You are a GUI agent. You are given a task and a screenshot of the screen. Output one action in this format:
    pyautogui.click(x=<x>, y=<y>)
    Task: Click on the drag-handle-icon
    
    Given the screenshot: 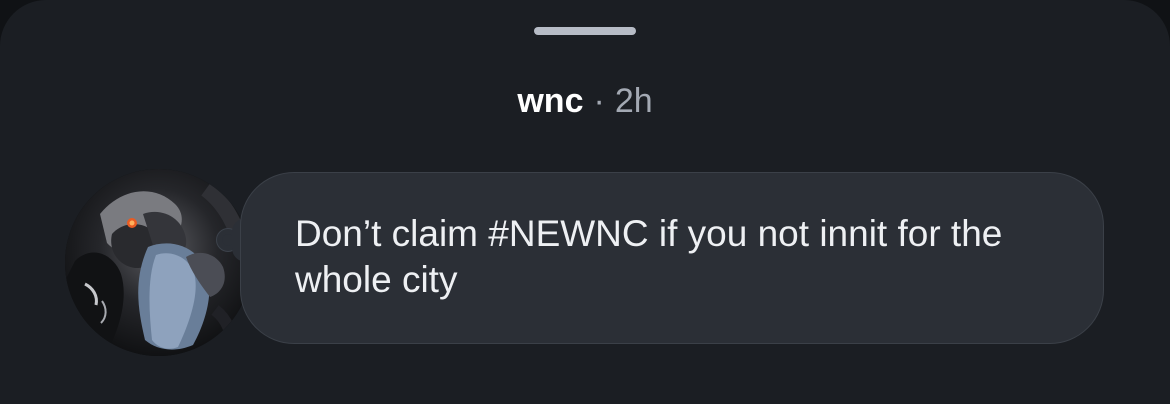 What is the action you would take?
    pyautogui.click(x=585, y=31)
    